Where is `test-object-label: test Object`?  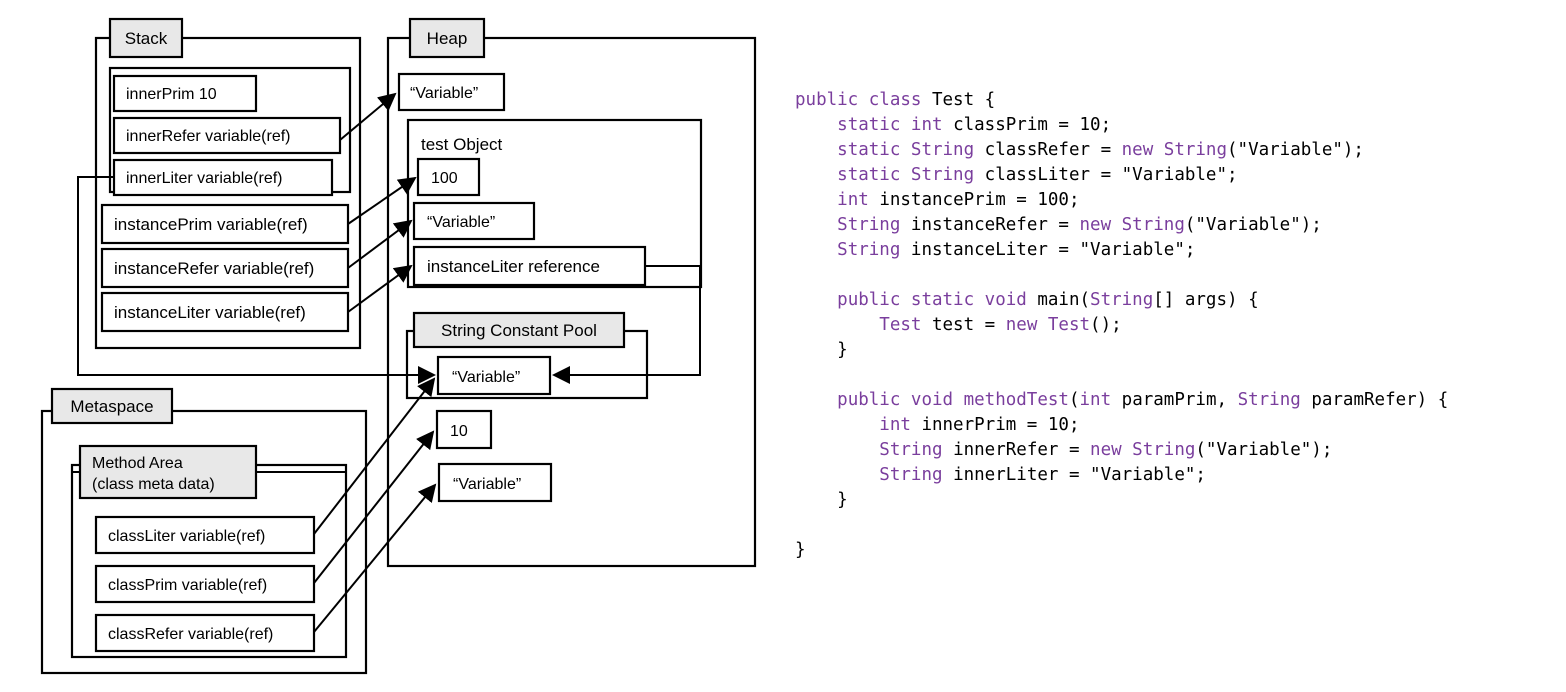
test-object-label: test Object is located at coordinates (462, 144).